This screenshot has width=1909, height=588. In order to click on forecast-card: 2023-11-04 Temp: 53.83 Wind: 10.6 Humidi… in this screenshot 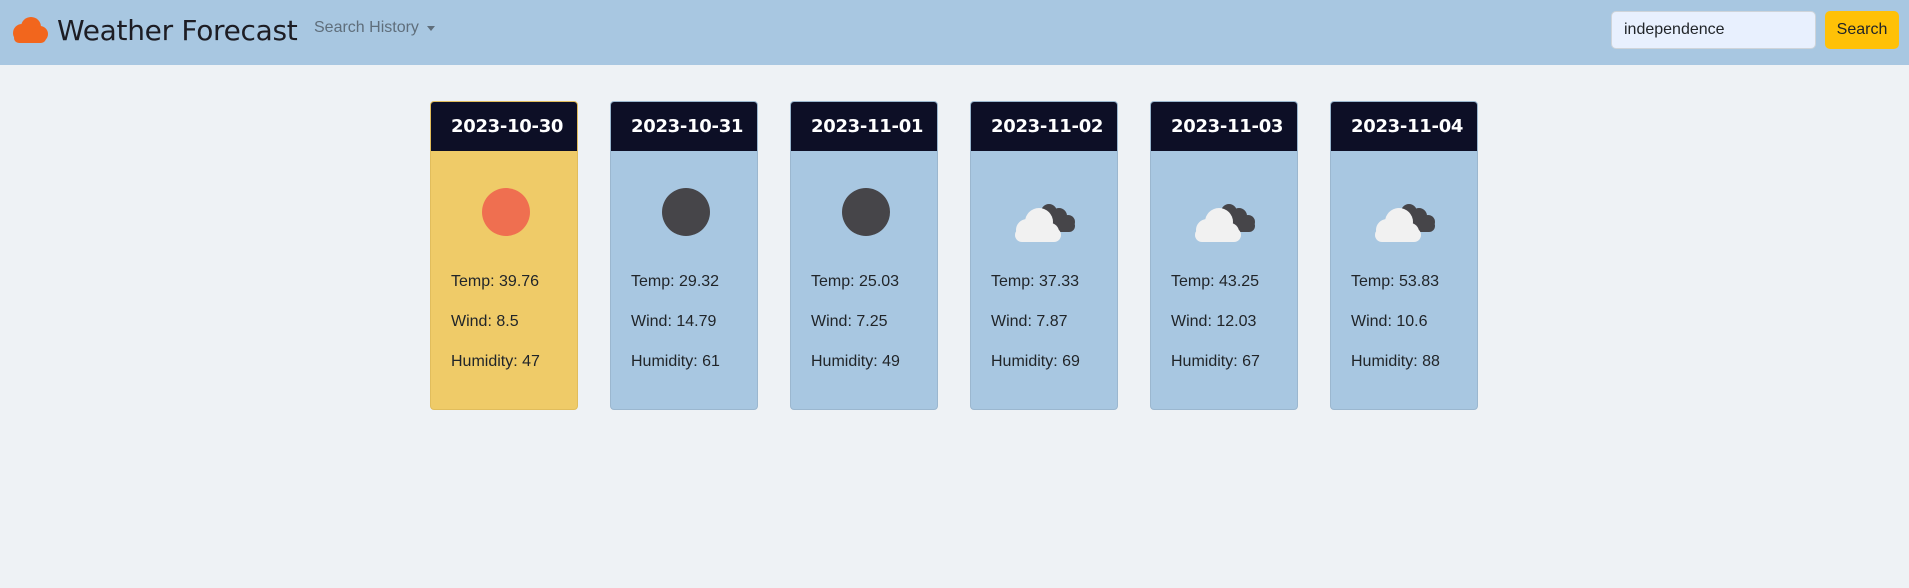, I will do `click(1404, 255)`.